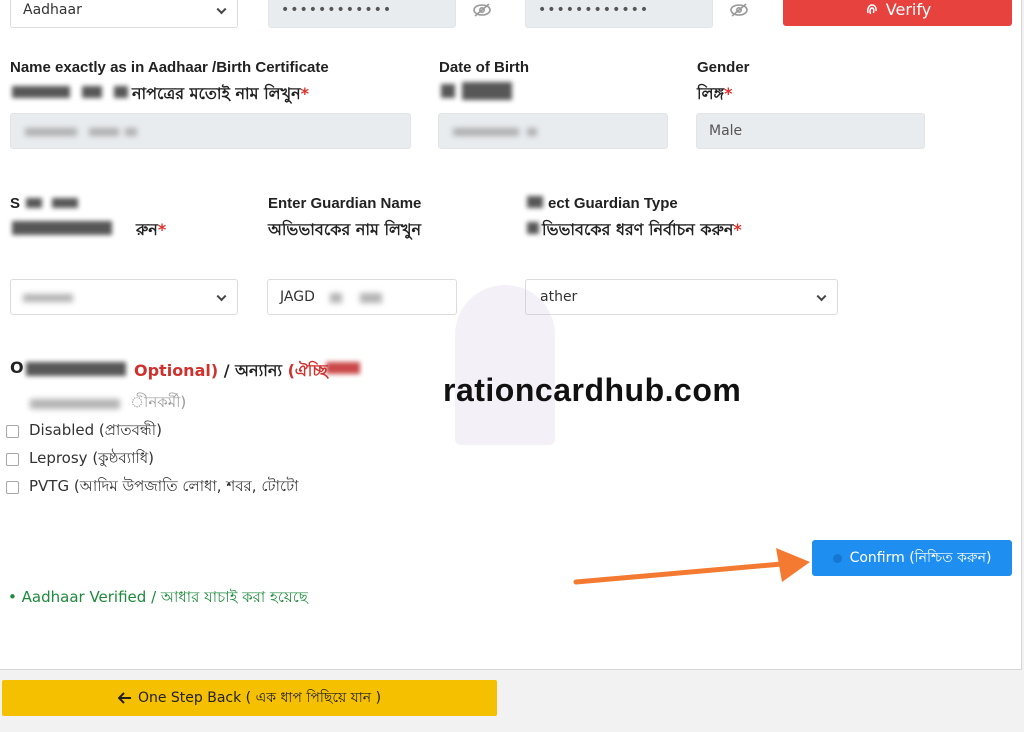 The width and height of the screenshot is (1024, 732). Describe the element at coordinates (908, 9) in the screenshot. I see `verify-label: Verify` at that location.